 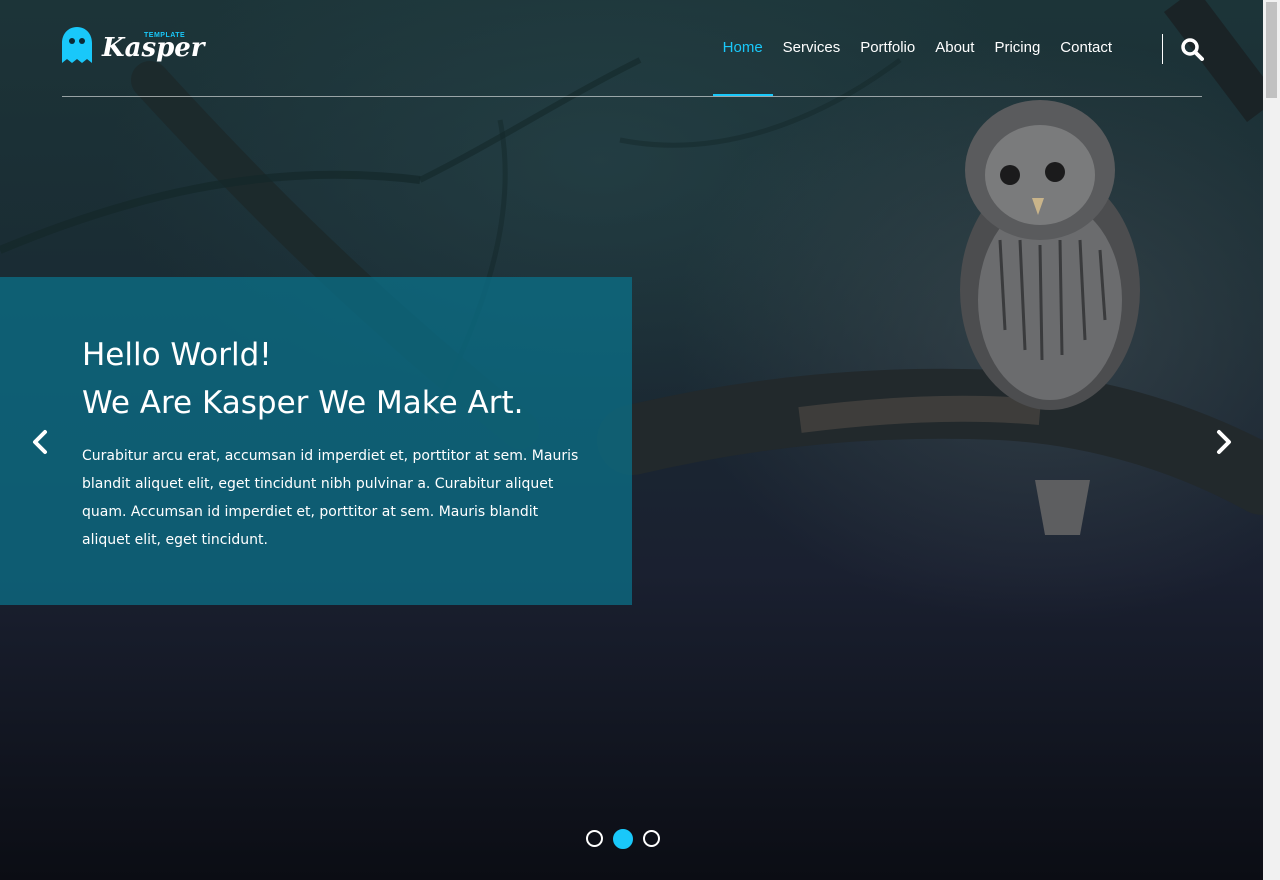 What do you see at coordinates (77, 45) in the screenshot?
I see `ghost-icon` at bounding box center [77, 45].